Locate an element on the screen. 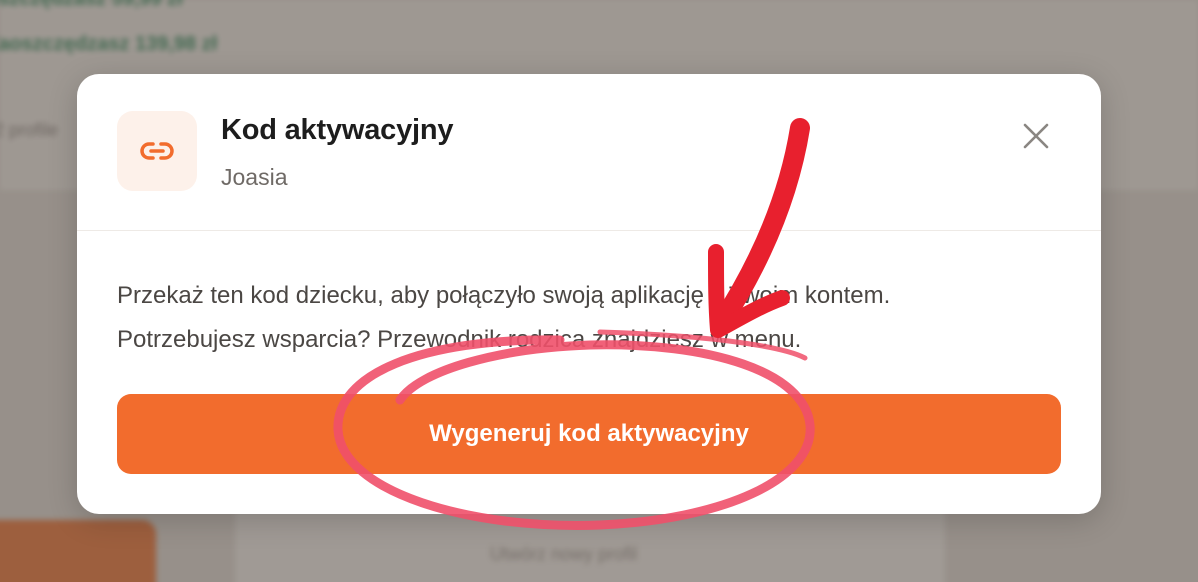  generate-activation-code-button: Wygeneruj kod aktywacyjny is located at coordinates (589, 434).